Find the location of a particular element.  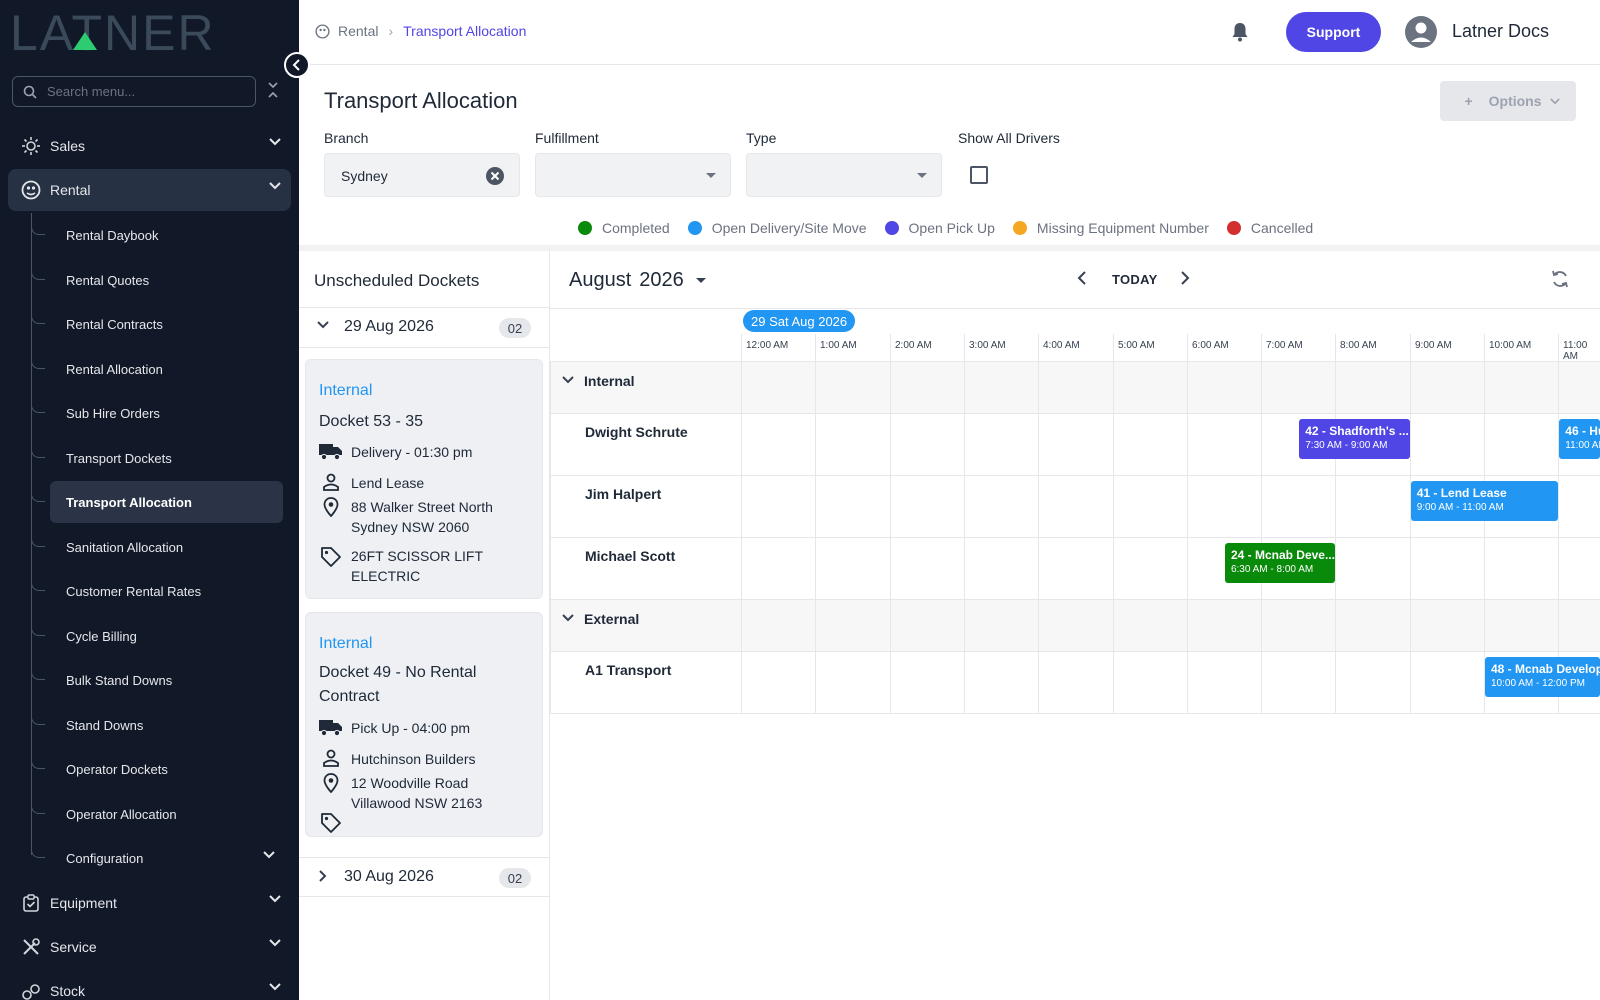

bell-icon is located at coordinates (1240, 32).